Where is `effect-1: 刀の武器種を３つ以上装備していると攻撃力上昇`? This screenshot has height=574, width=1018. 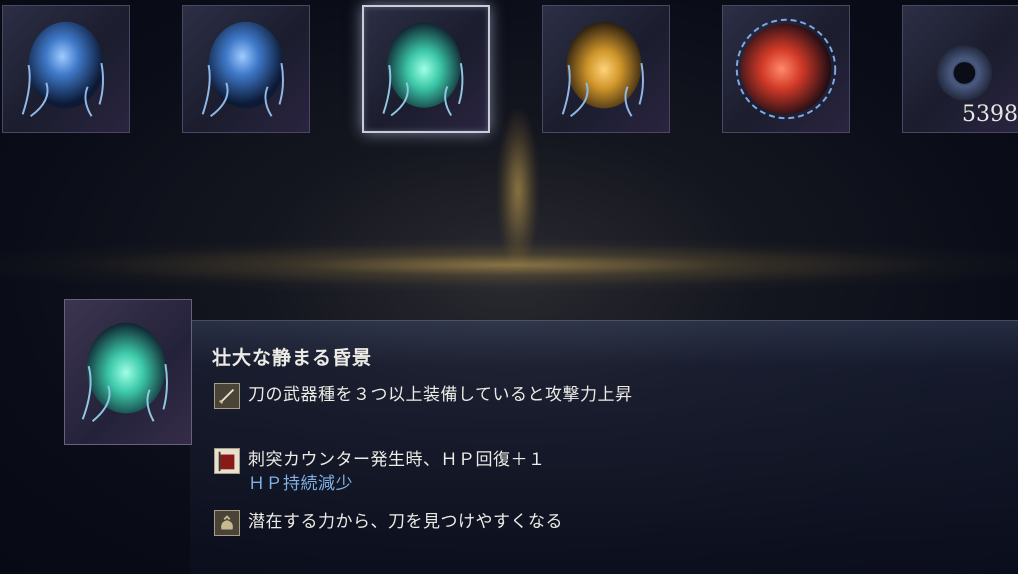
effect-1: 刀の武器種を３つ以上装備していると攻撃力上昇 is located at coordinates (423, 396).